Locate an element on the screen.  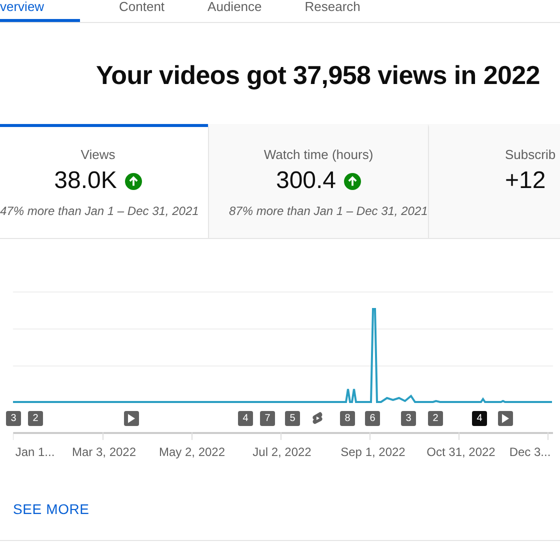
video-count-marker: 6 is located at coordinates (372, 418).